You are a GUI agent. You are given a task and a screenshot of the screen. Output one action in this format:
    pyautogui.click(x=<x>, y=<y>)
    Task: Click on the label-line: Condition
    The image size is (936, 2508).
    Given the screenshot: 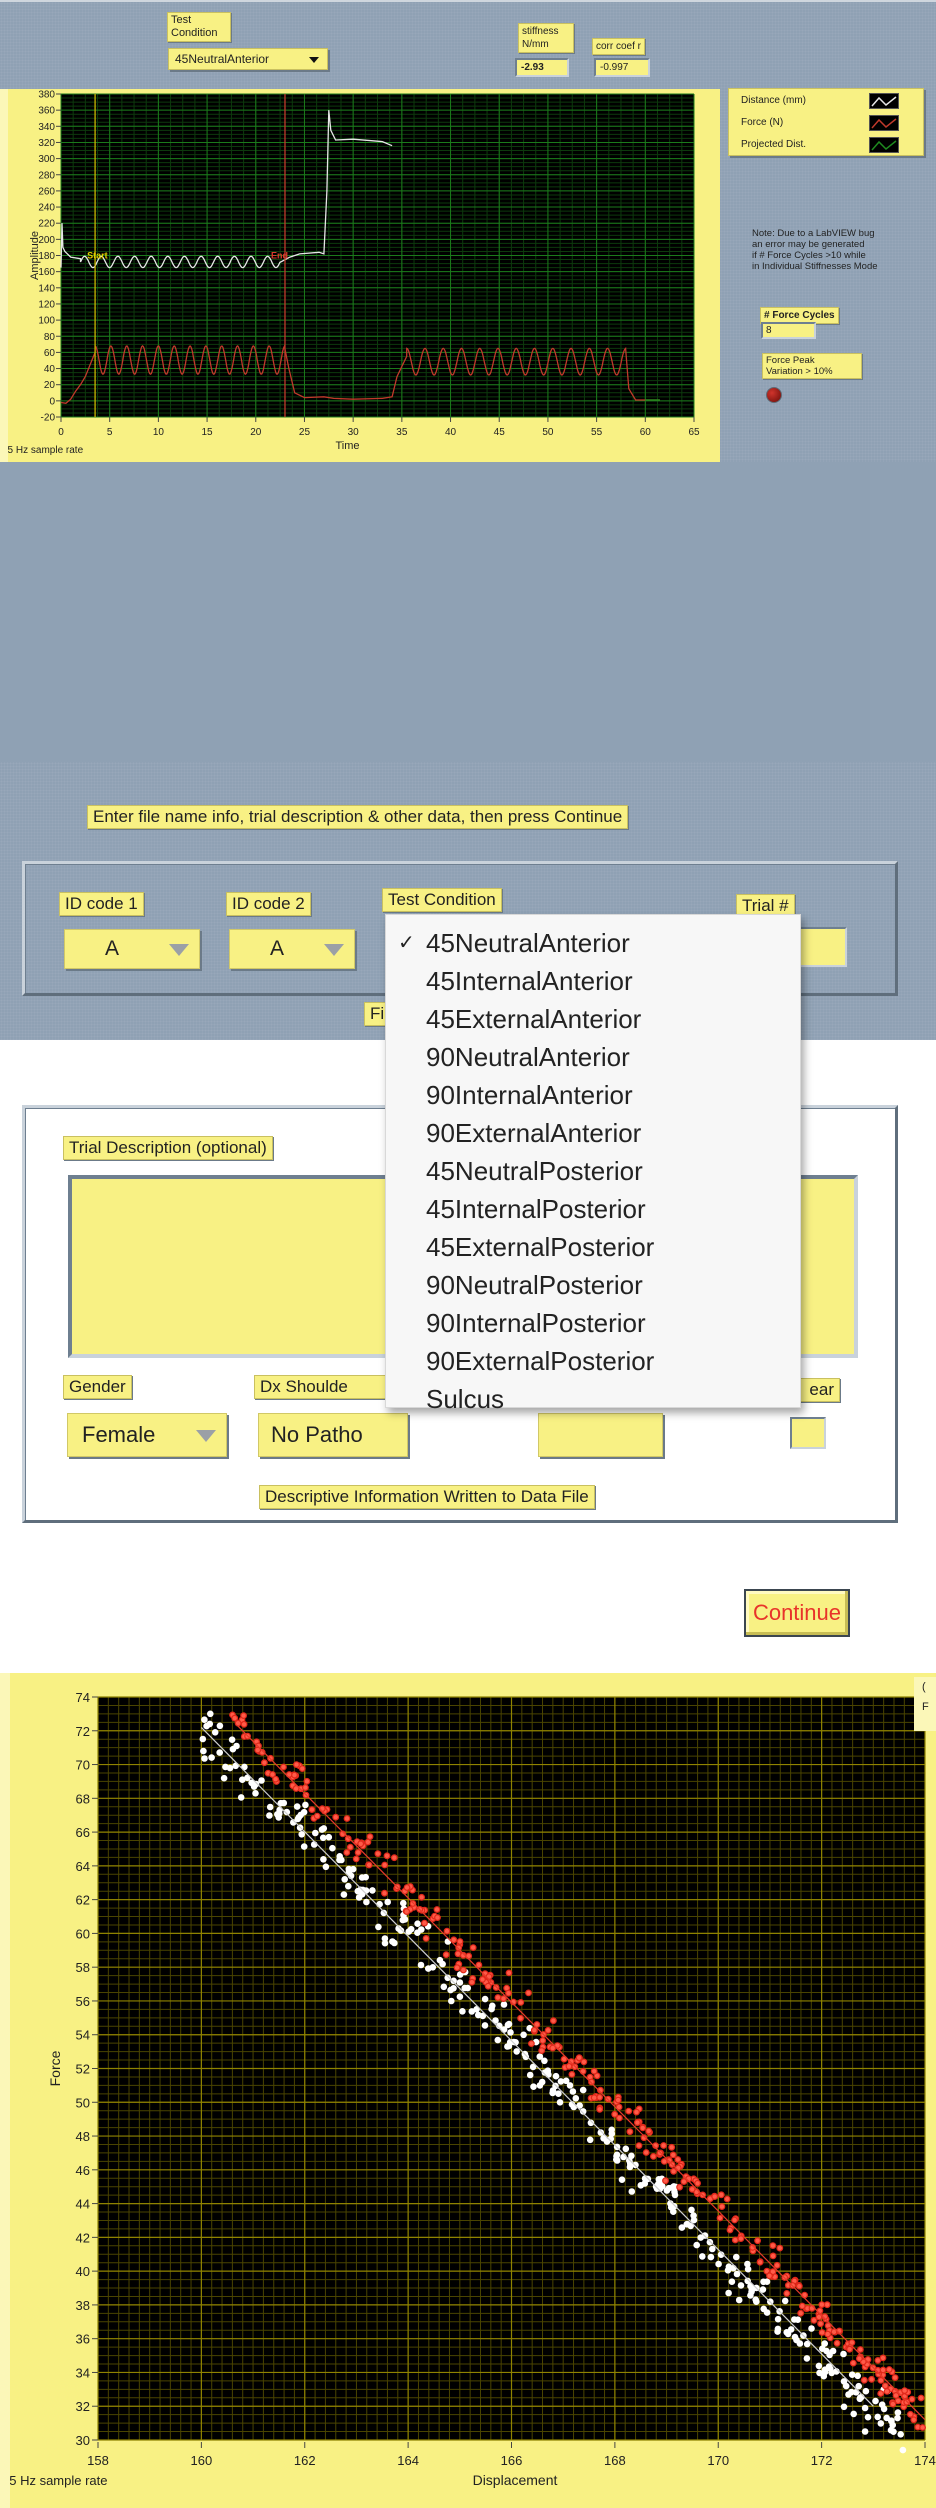 What is the action you would take?
    pyautogui.click(x=194, y=33)
    